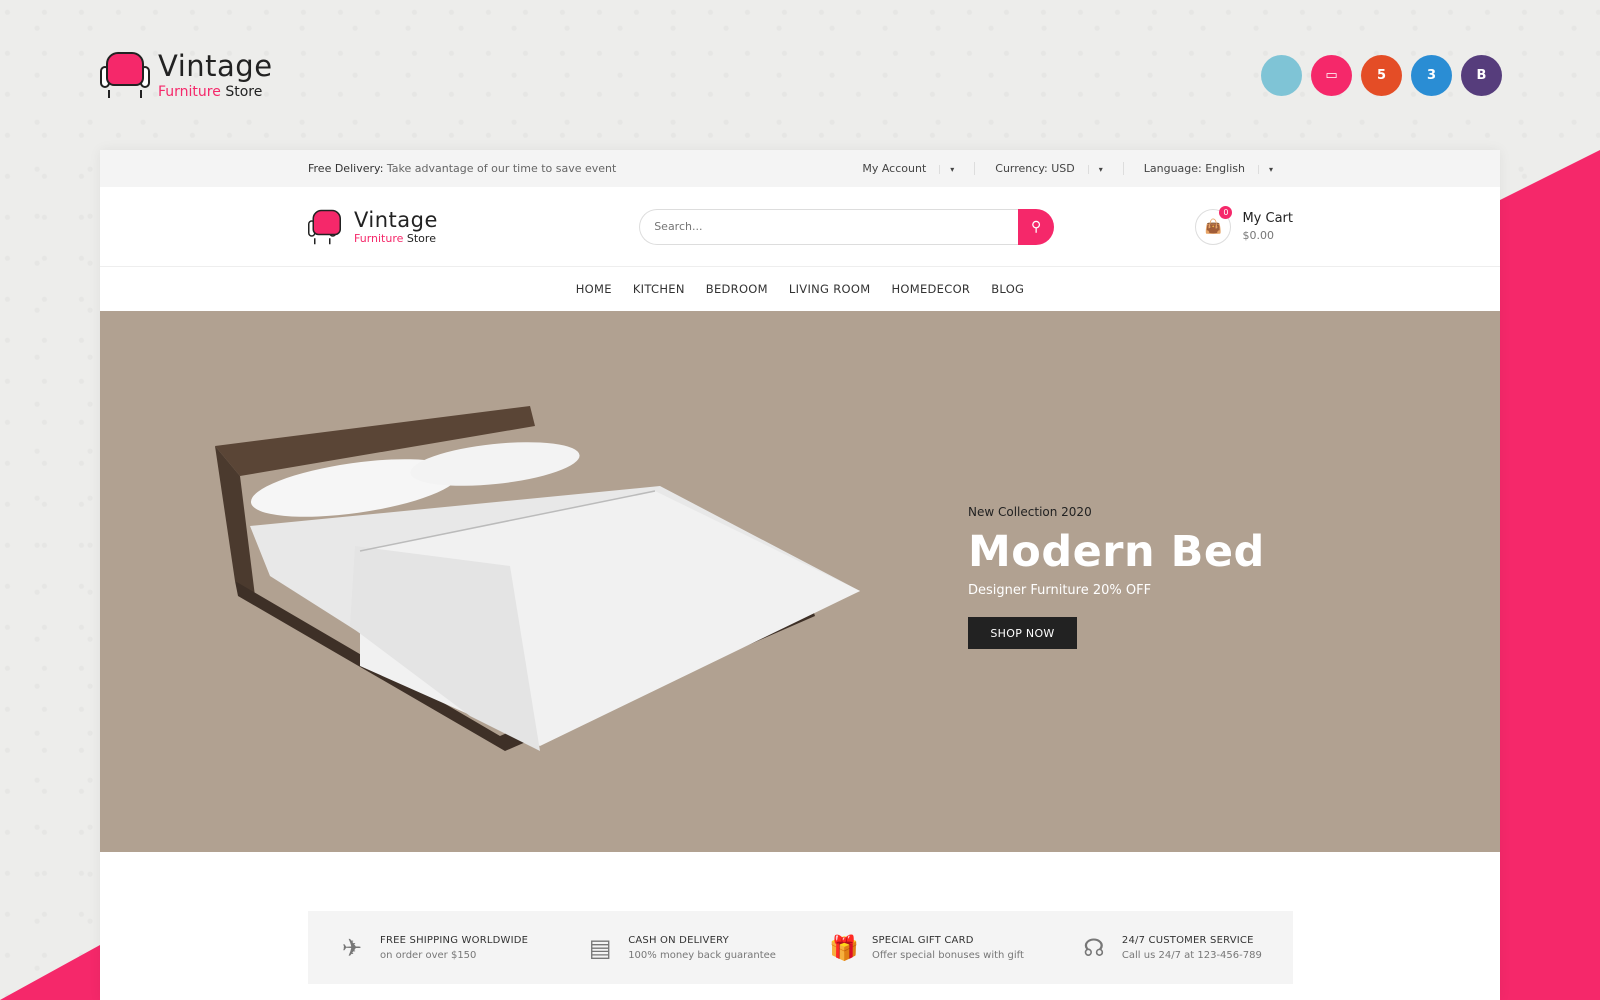  Describe the element at coordinates (1007, 289) in the screenshot. I see `nav-item-blog: BLOG` at that location.